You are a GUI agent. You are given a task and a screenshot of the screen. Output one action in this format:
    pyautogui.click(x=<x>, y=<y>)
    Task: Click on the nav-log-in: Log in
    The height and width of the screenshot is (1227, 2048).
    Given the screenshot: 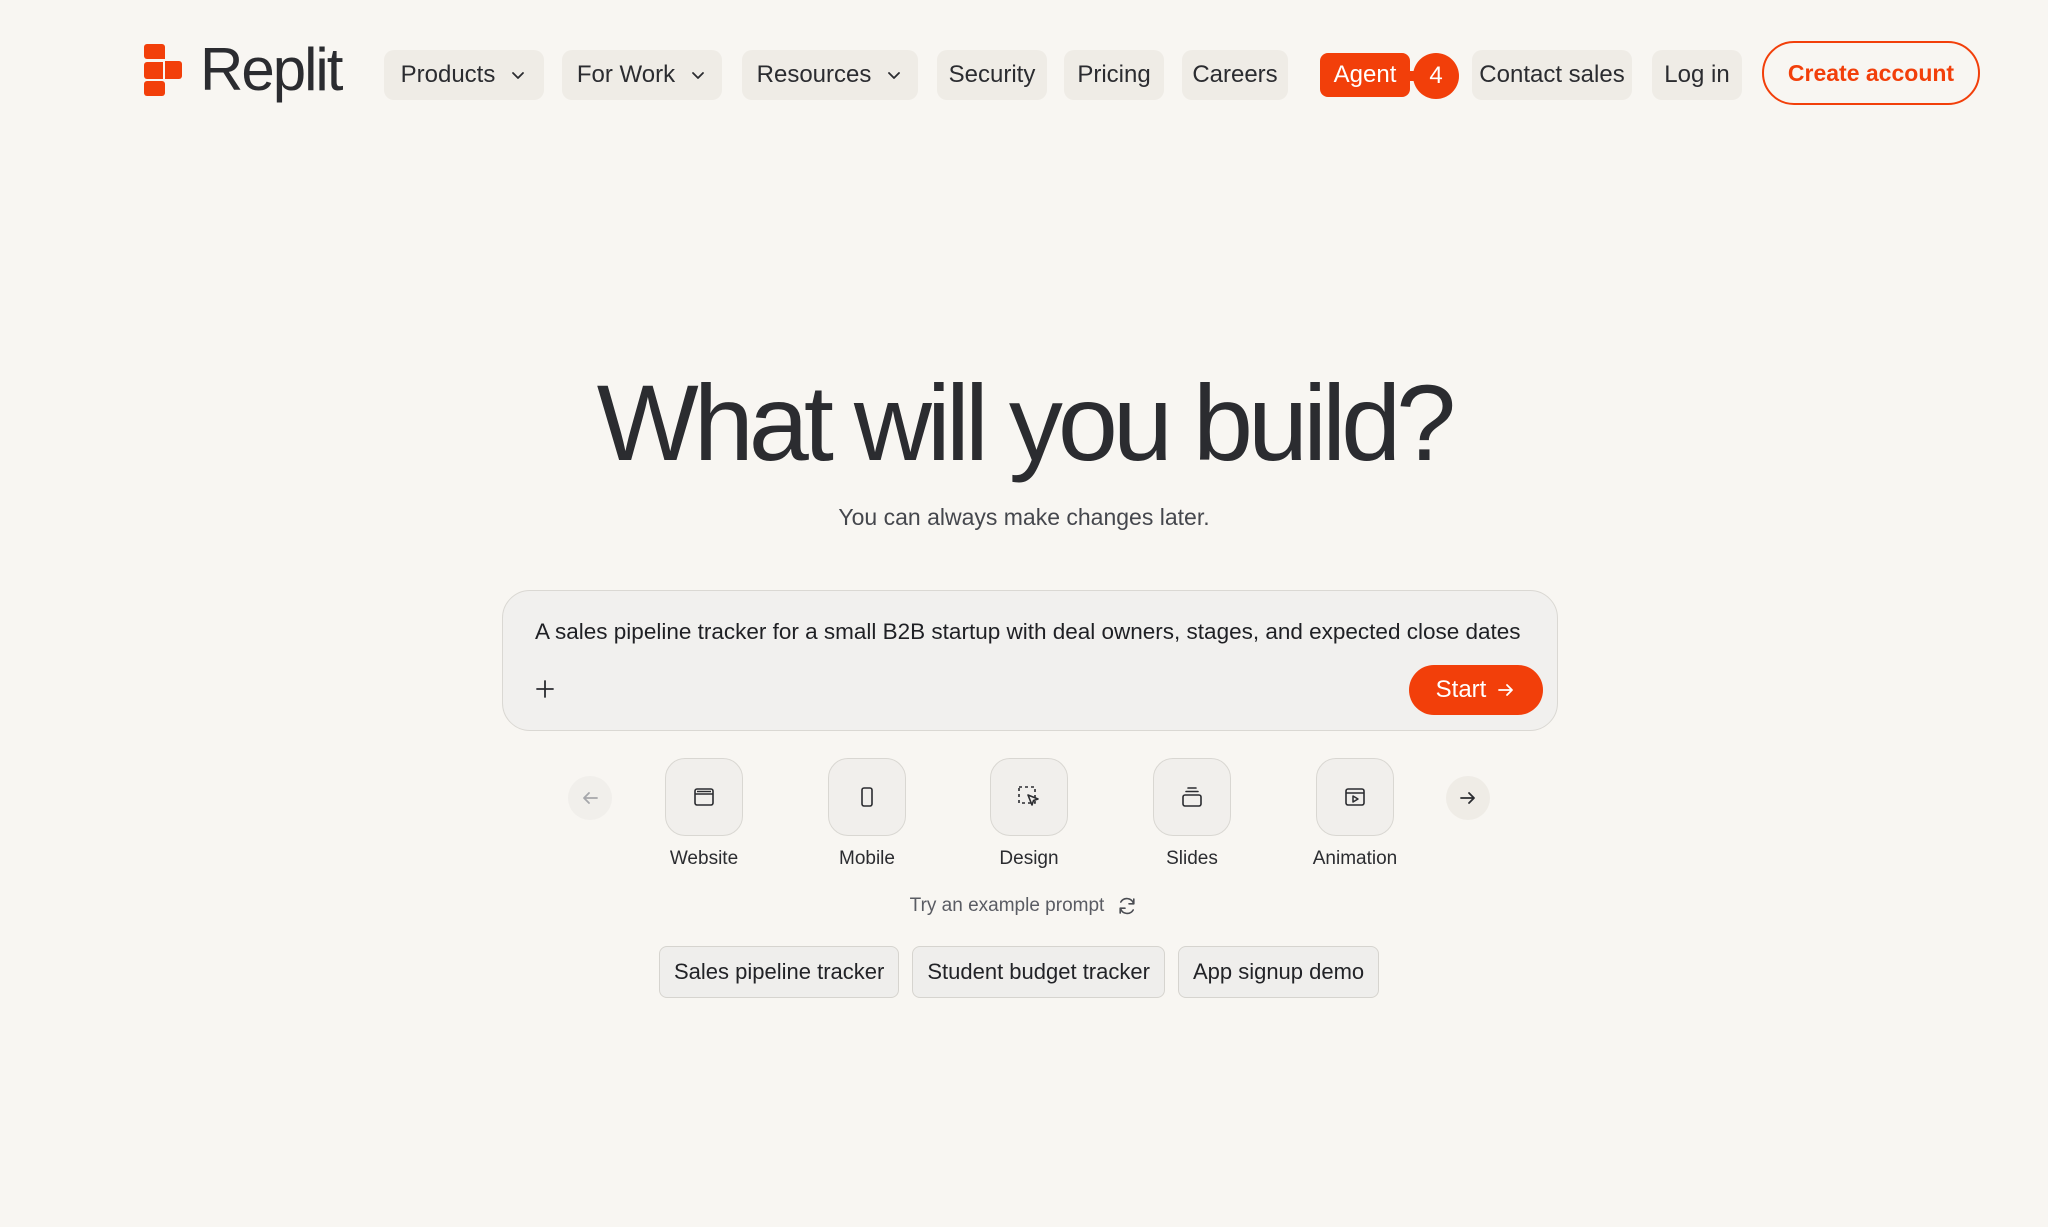 What is the action you would take?
    pyautogui.click(x=1697, y=75)
    